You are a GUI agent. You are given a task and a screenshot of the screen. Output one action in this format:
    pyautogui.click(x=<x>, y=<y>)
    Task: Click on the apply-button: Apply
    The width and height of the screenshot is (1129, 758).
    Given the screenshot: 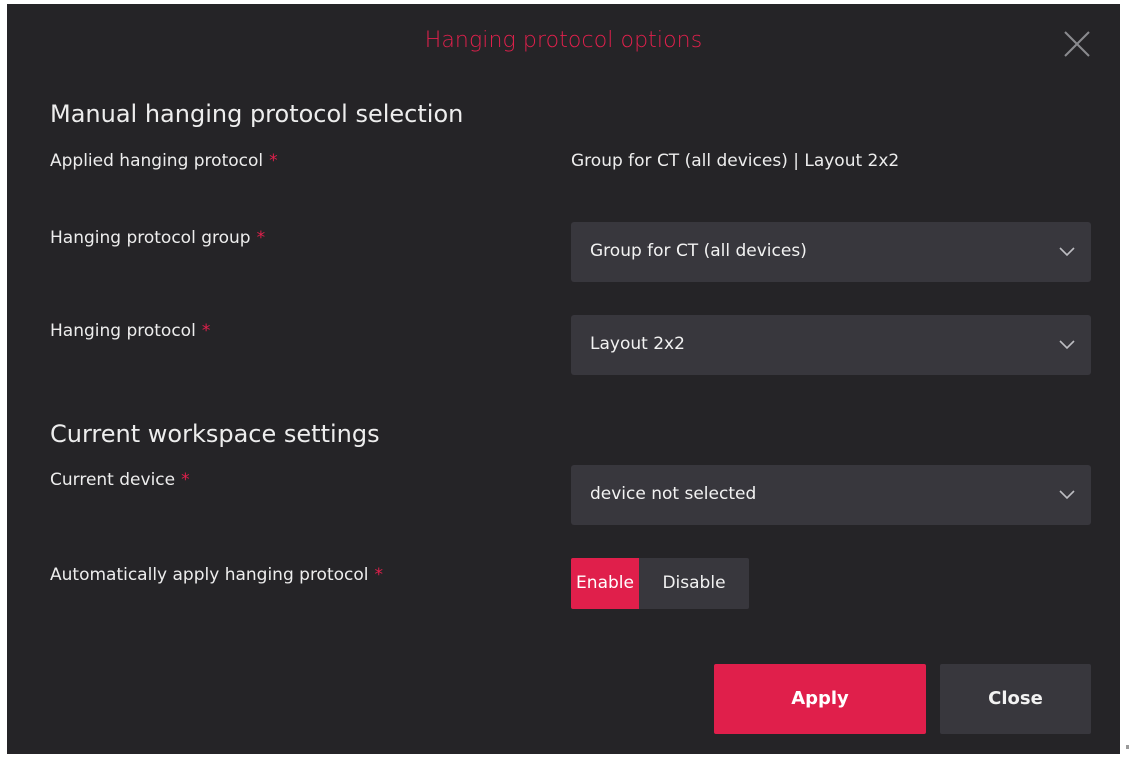 What is the action you would take?
    pyautogui.click(x=820, y=699)
    